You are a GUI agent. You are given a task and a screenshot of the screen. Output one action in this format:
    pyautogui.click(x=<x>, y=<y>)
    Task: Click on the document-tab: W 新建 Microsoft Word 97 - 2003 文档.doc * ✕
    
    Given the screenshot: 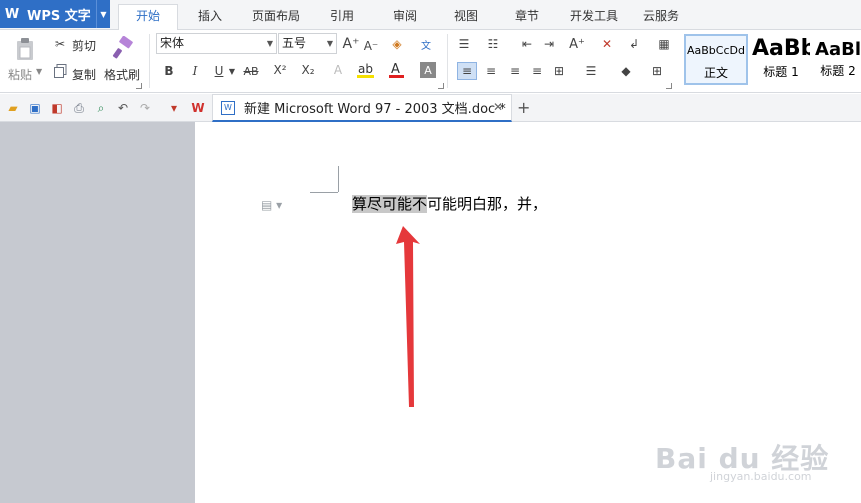 What is the action you would take?
    pyautogui.click(x=362, y=108)
    